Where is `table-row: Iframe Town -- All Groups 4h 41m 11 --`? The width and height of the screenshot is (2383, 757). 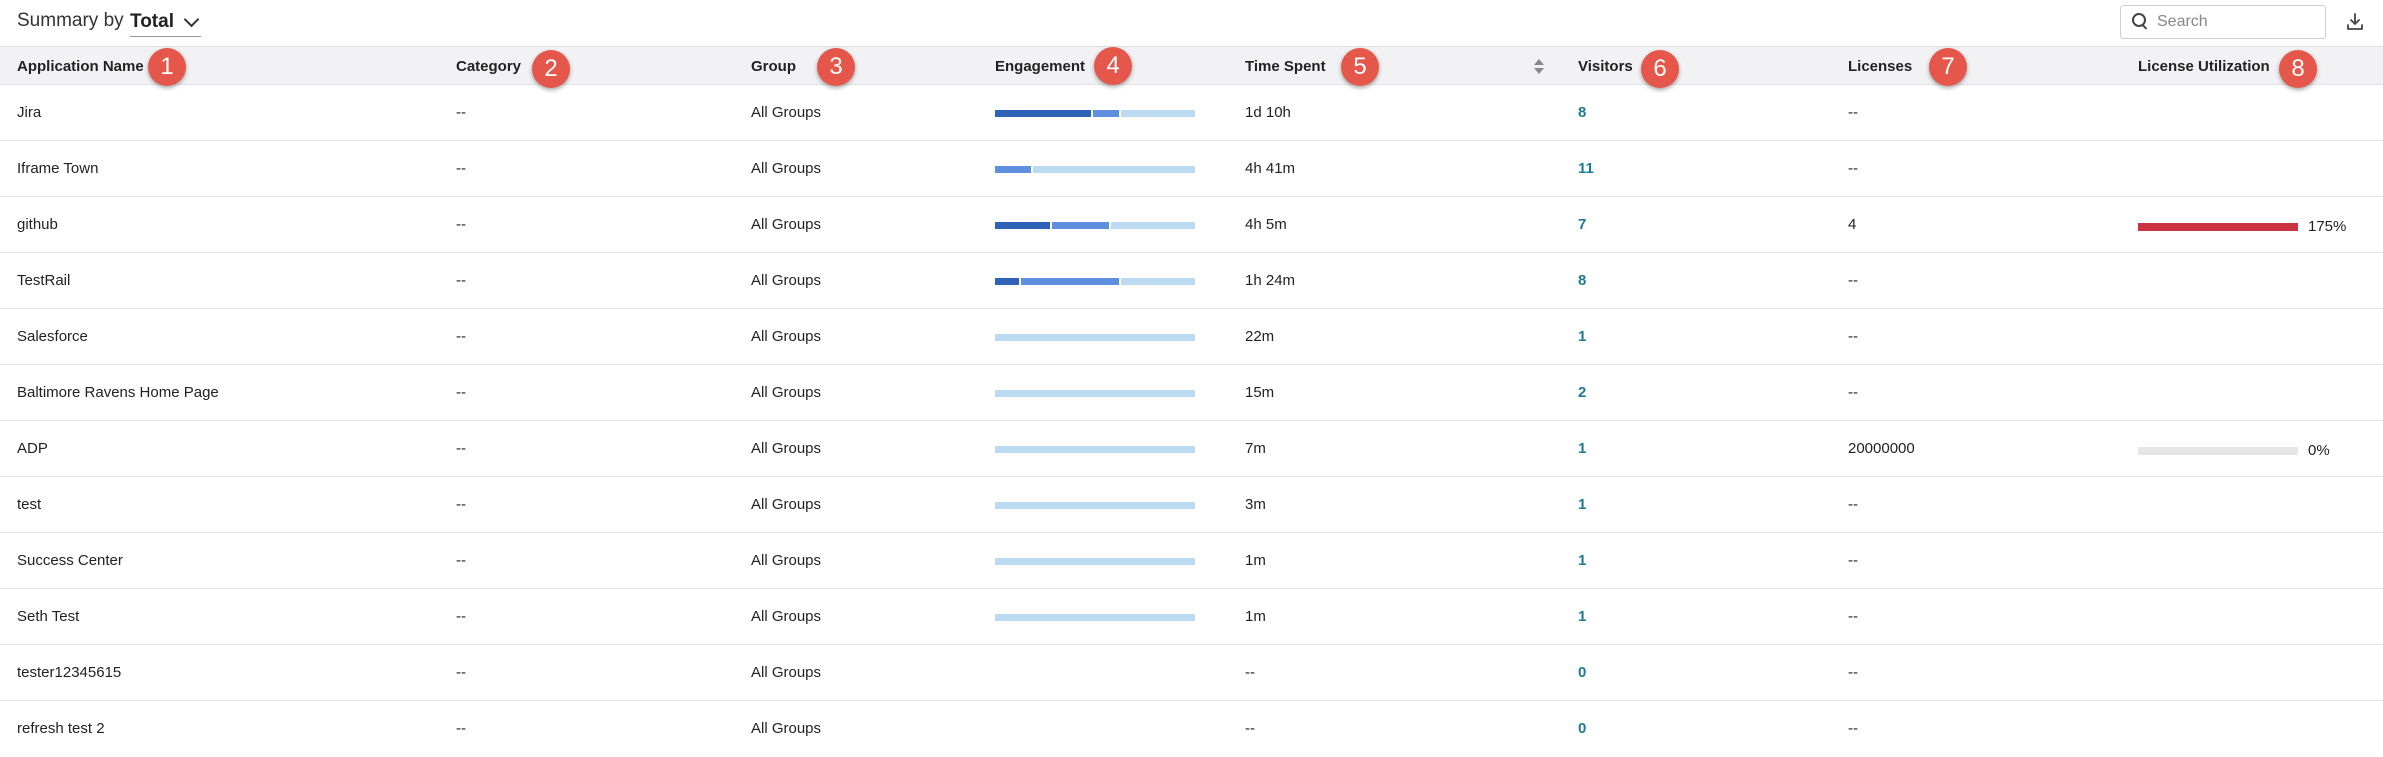 table-row: Iframe Town -- All Groups 4h 41m 11 -- is located at coordinates (1191, 169).